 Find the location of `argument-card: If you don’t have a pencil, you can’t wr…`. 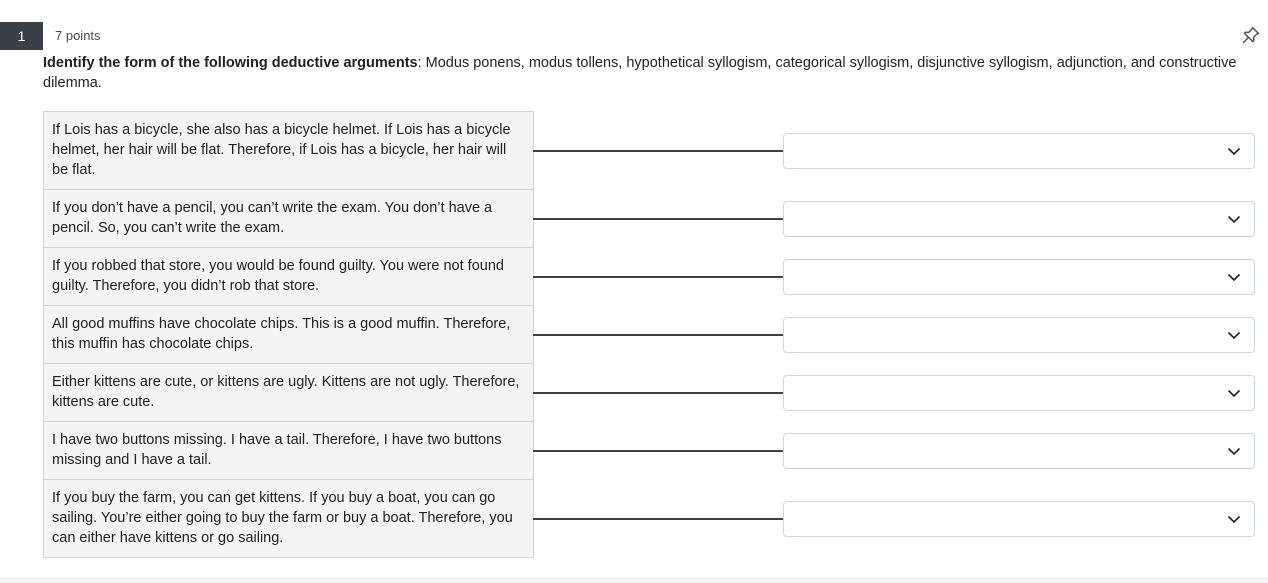

argument-card: If you don’t have a pencil, you can’t wr… is located at coordinates (288, 219).